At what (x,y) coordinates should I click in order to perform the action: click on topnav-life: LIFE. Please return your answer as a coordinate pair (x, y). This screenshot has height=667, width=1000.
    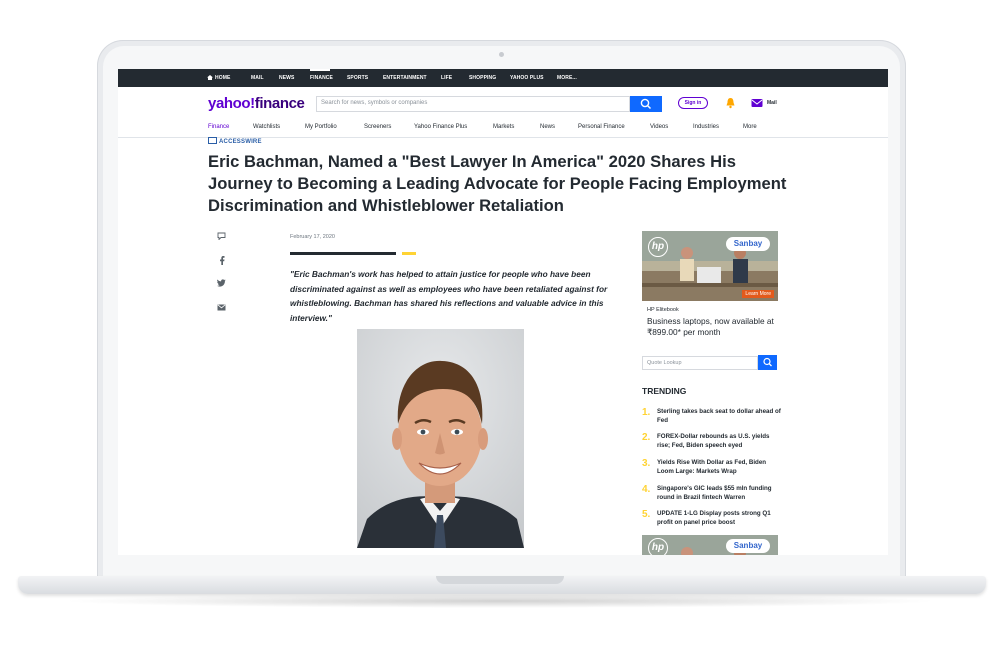
    Looking at the image, I should click on (446, 78).